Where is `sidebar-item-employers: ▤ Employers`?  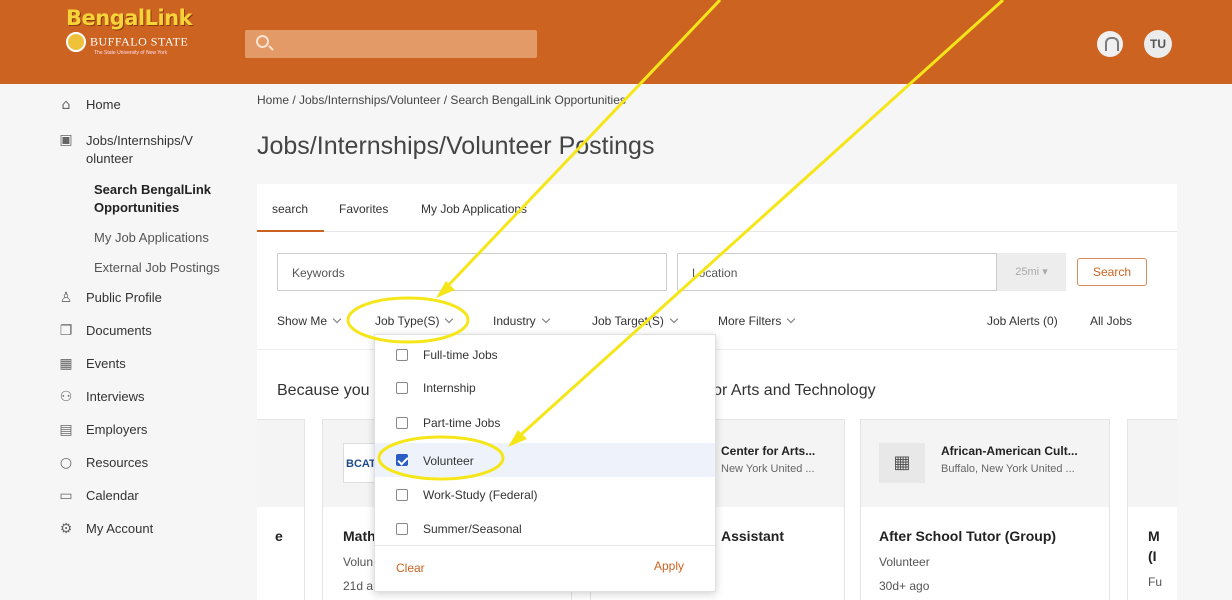
sidebar-item-employers: ▤ Employers is located at coordinates (102, 430).